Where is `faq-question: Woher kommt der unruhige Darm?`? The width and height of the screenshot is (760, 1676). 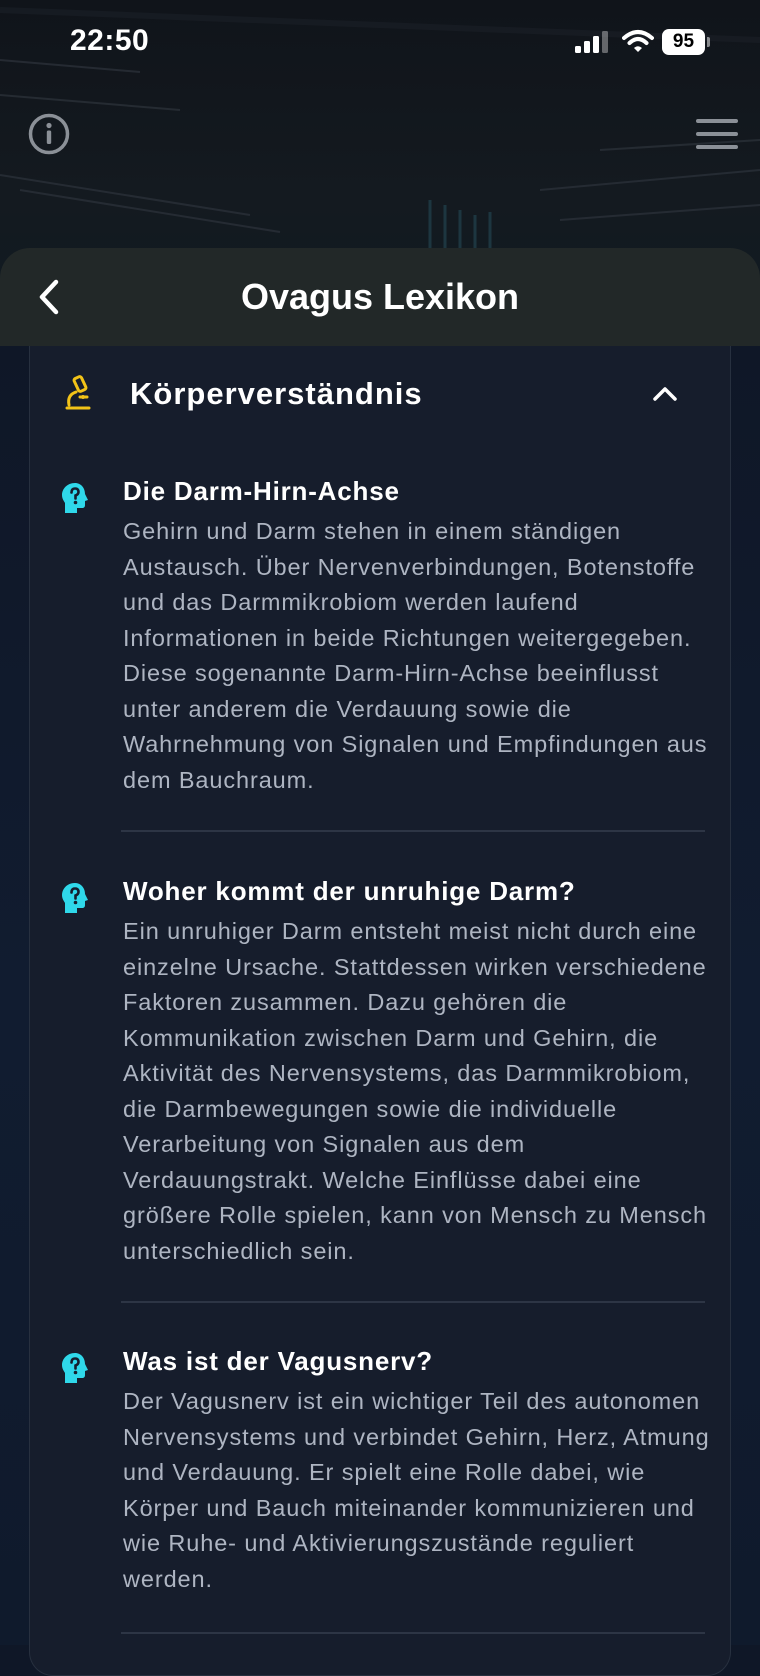 faq-question: Woher kommt der unruhige Darm? is located at coordinates (349, 891).